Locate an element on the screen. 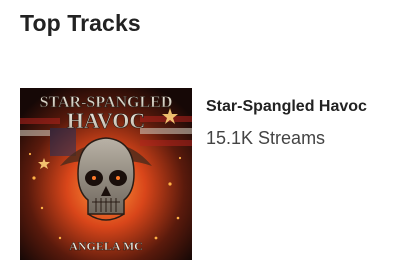 The image size is (400, 268). cover-title-bottom: HAVOC is located at coordinates (106, 120).